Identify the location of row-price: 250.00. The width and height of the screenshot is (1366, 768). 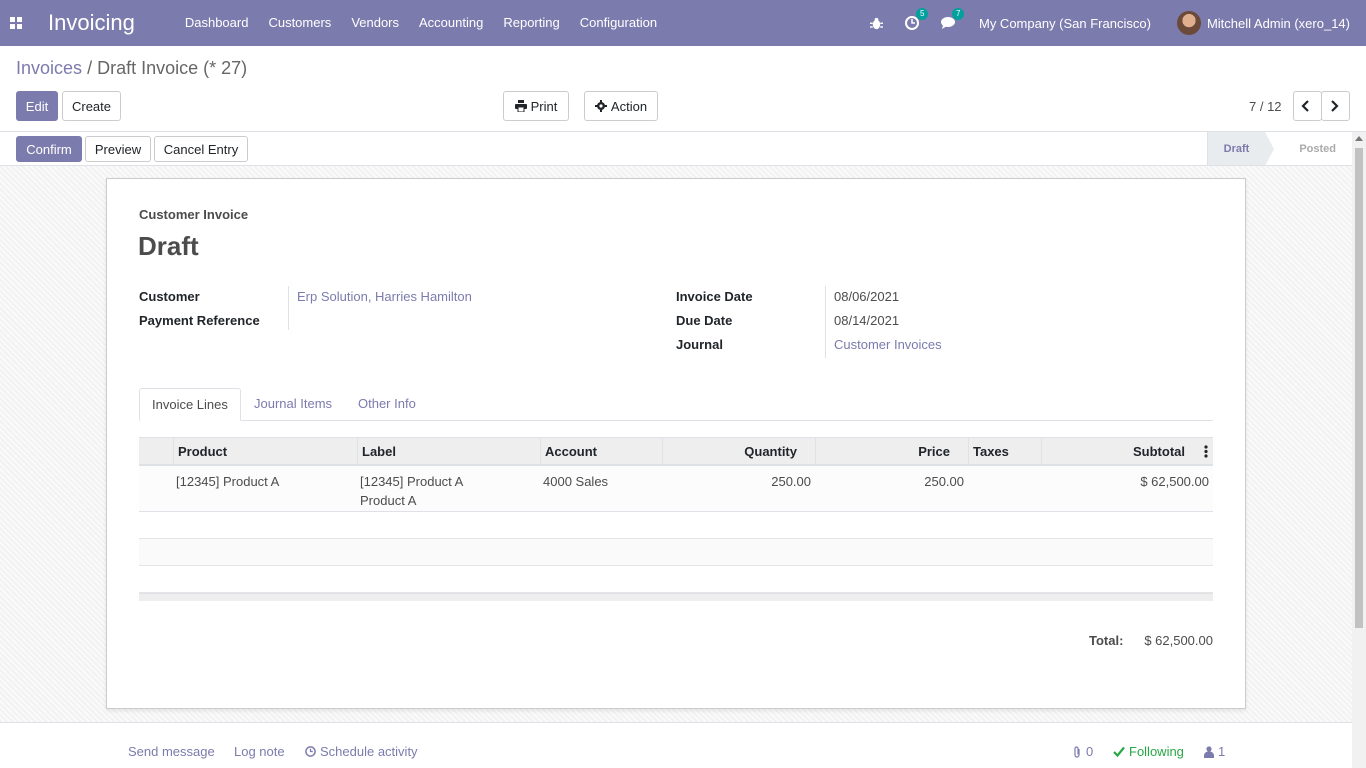
(944, 481).